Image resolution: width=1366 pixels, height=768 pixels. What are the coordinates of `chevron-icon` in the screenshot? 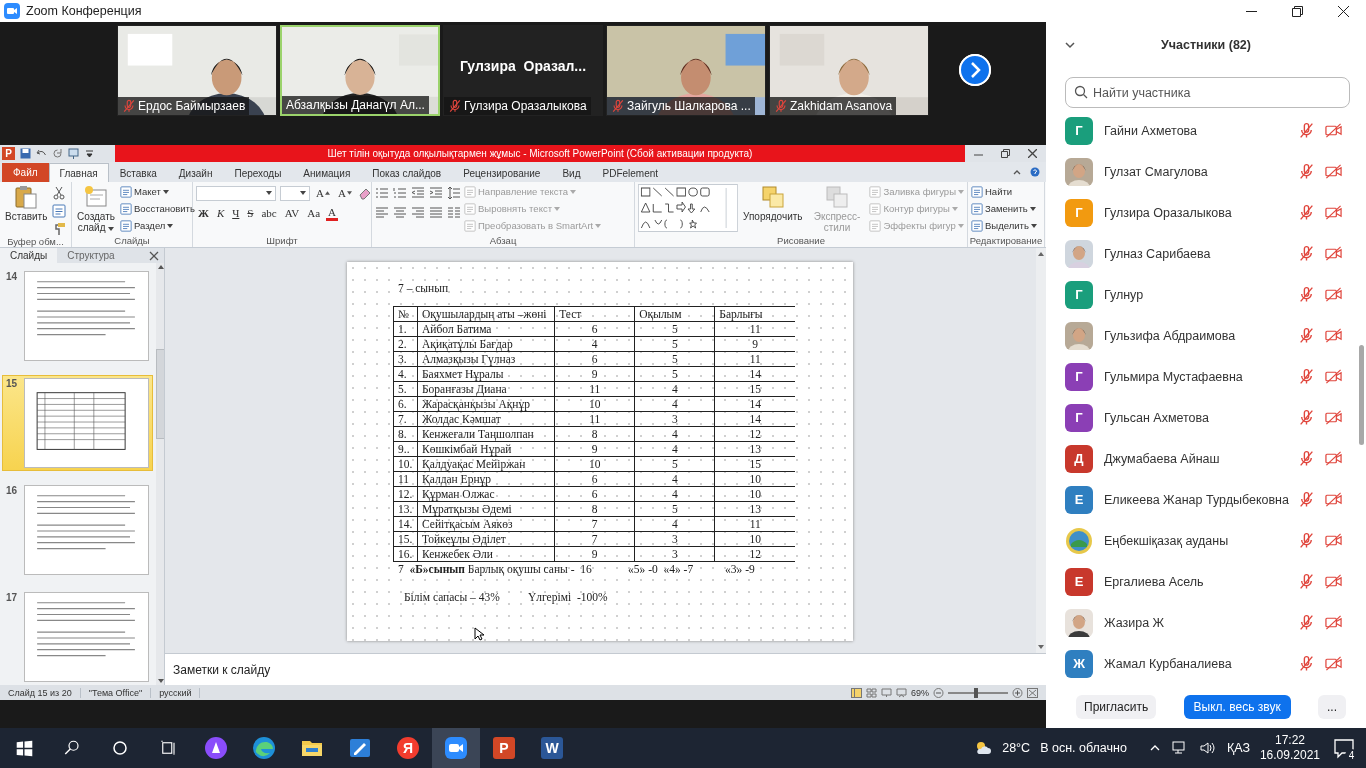 It's located at (1070, 45).